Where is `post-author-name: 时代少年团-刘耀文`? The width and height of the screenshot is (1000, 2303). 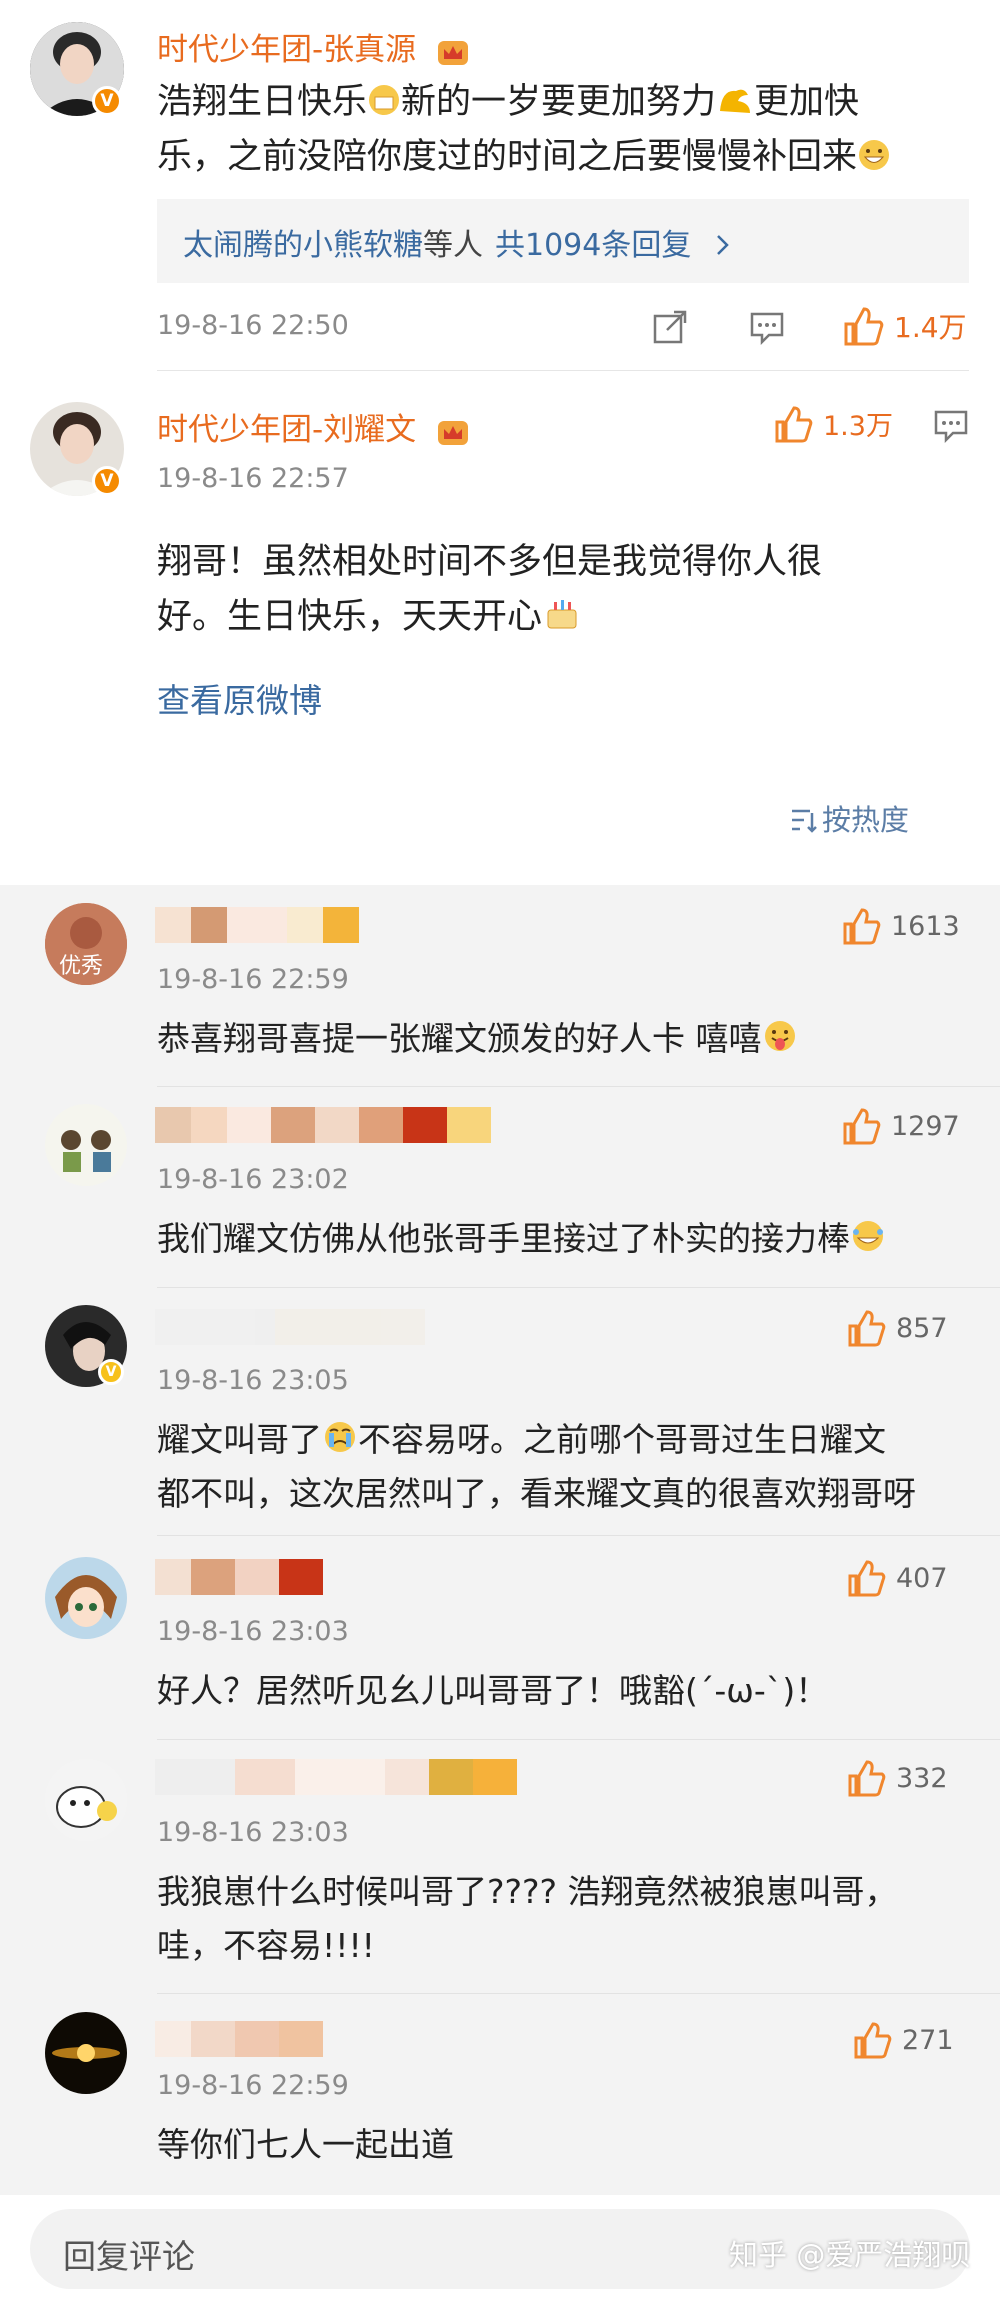 post-author-name: 时代少年团-刘耀文 is located at coordinates (313, 426).